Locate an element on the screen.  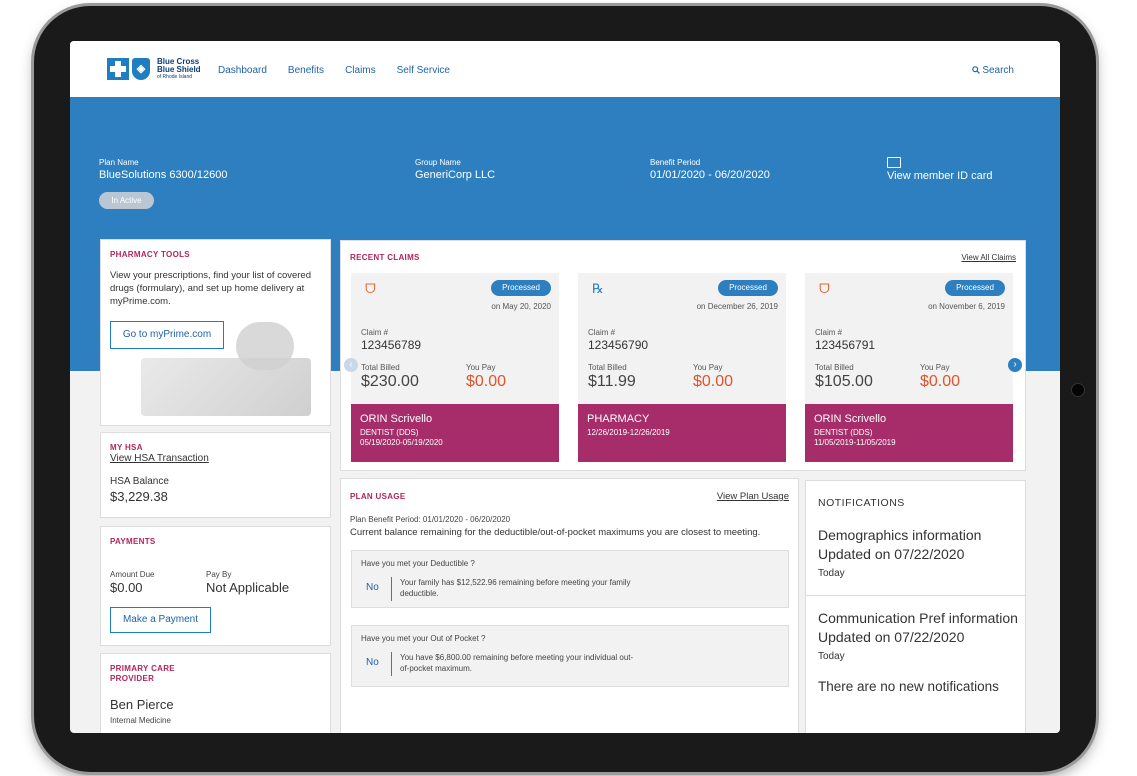
claims-next-button: › is located at coordinates (1015, 365).